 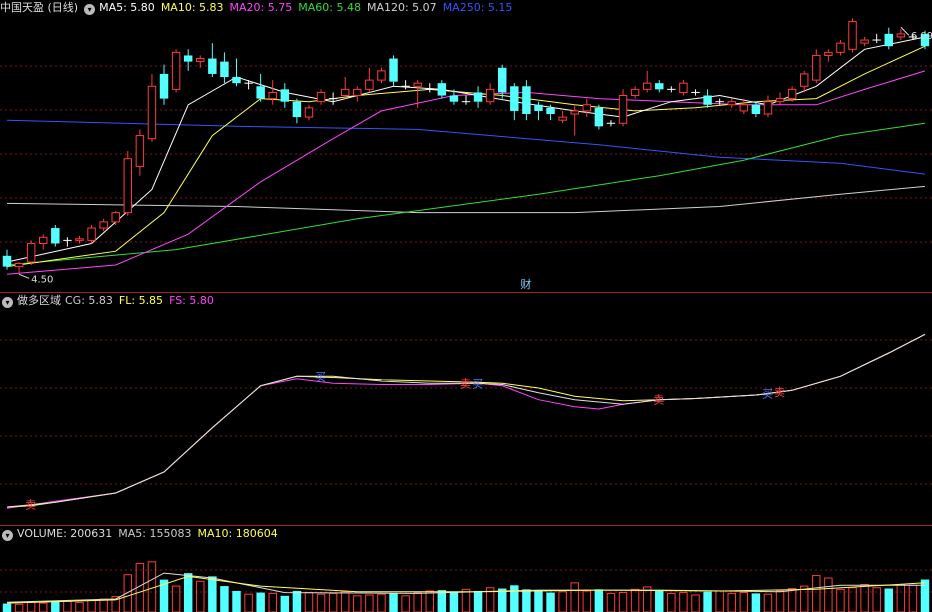 What do you see at coordinates (141, 300) in the screenshot?
I see `legend-fl: FL: 5.85` at bounding box center [141, 300].